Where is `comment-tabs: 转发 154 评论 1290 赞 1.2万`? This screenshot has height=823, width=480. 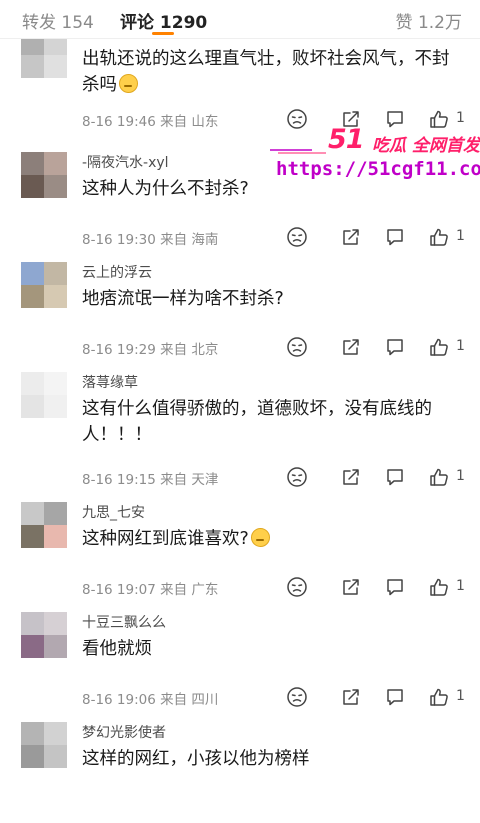
comment-tabs: 转发 154 评论 1290 赞 1.2万 is located at coordinates (240, 19).